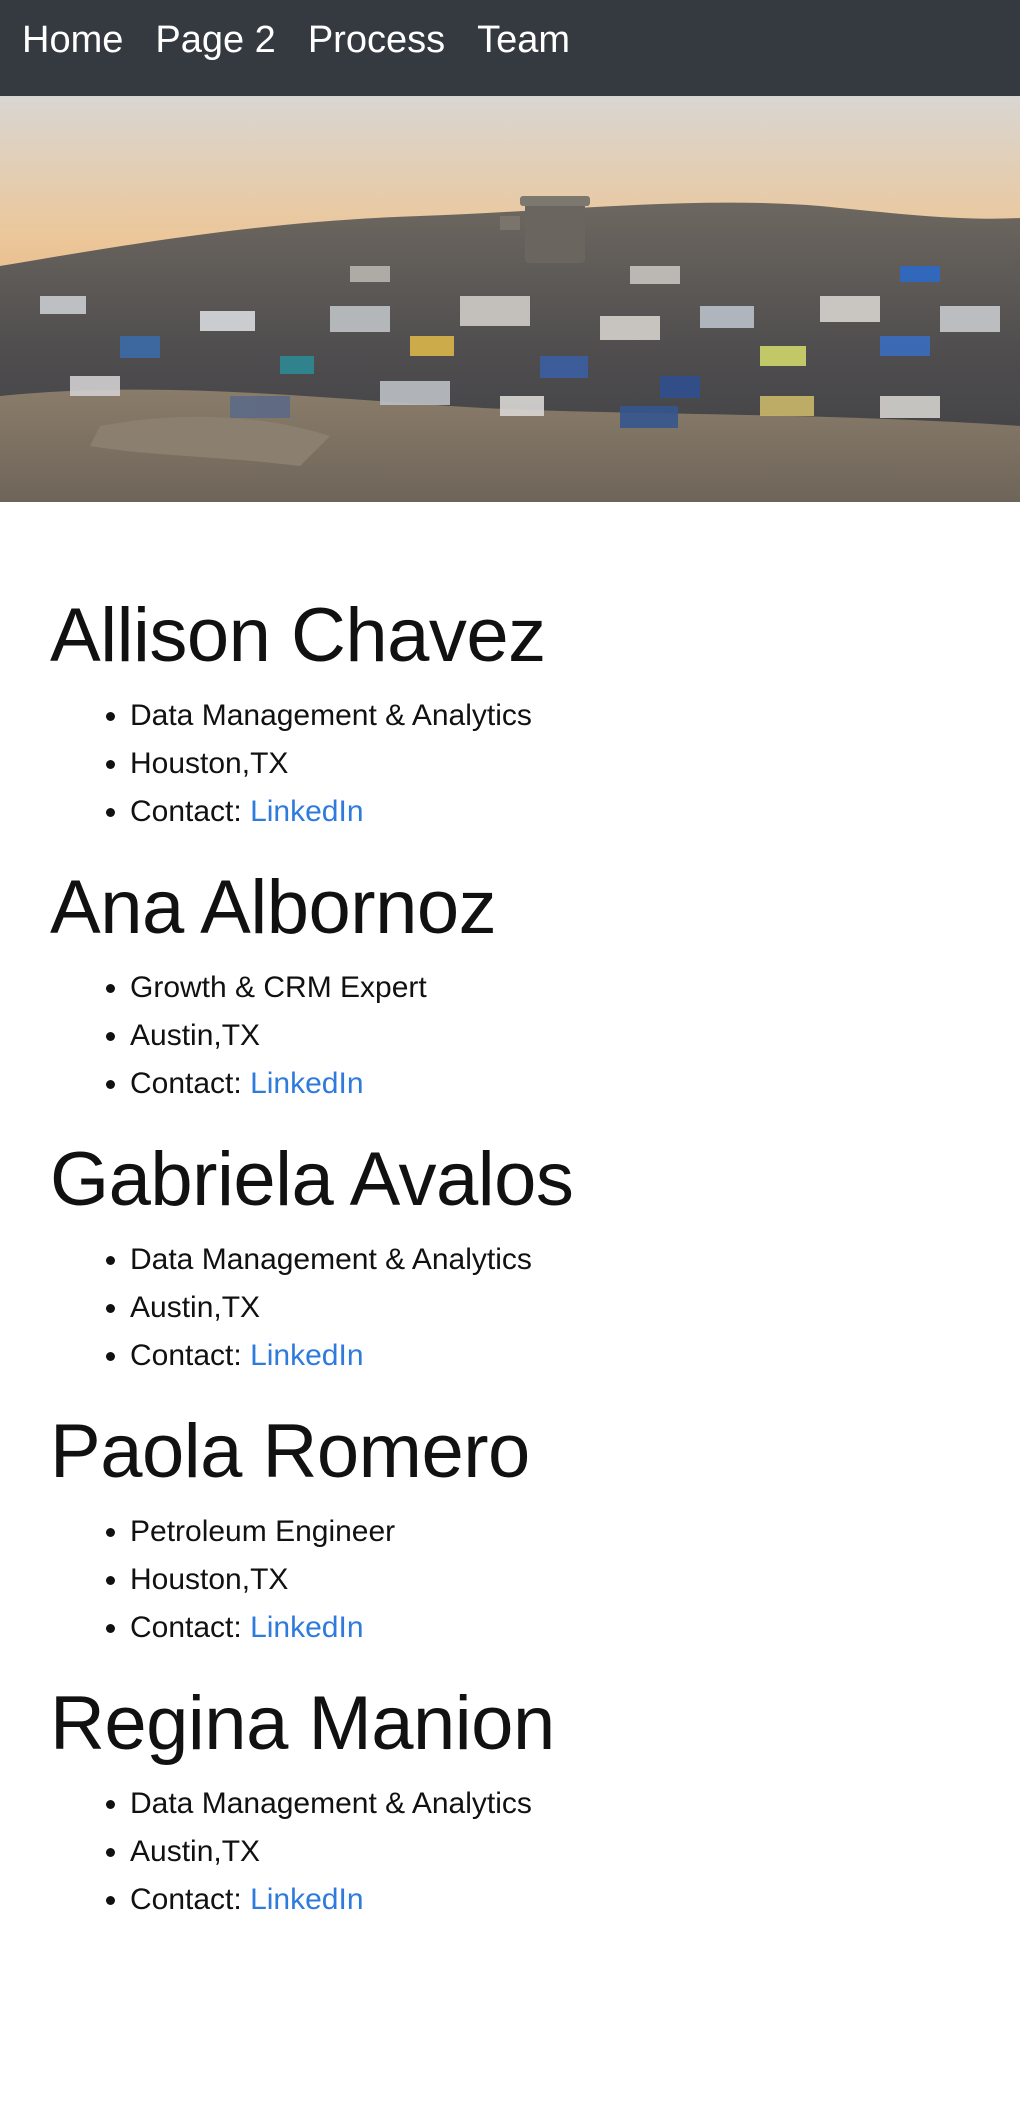 Image resolution: width=1020 pixels, height=2112 pixels. I want to click on member-name: Paola Romero, so click(290, 1451).